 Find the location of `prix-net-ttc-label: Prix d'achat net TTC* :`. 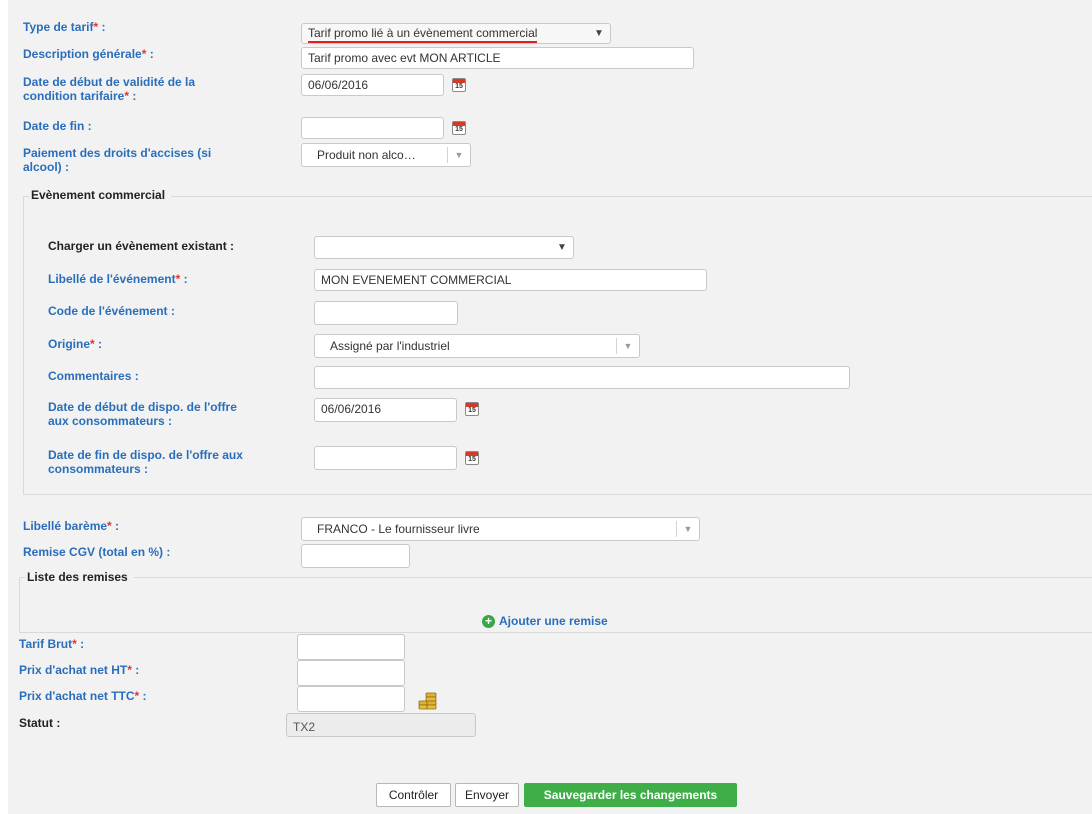

prix-net-ttc-label: Prix d'achat net TTC* : is located at coordinates (83, 696).